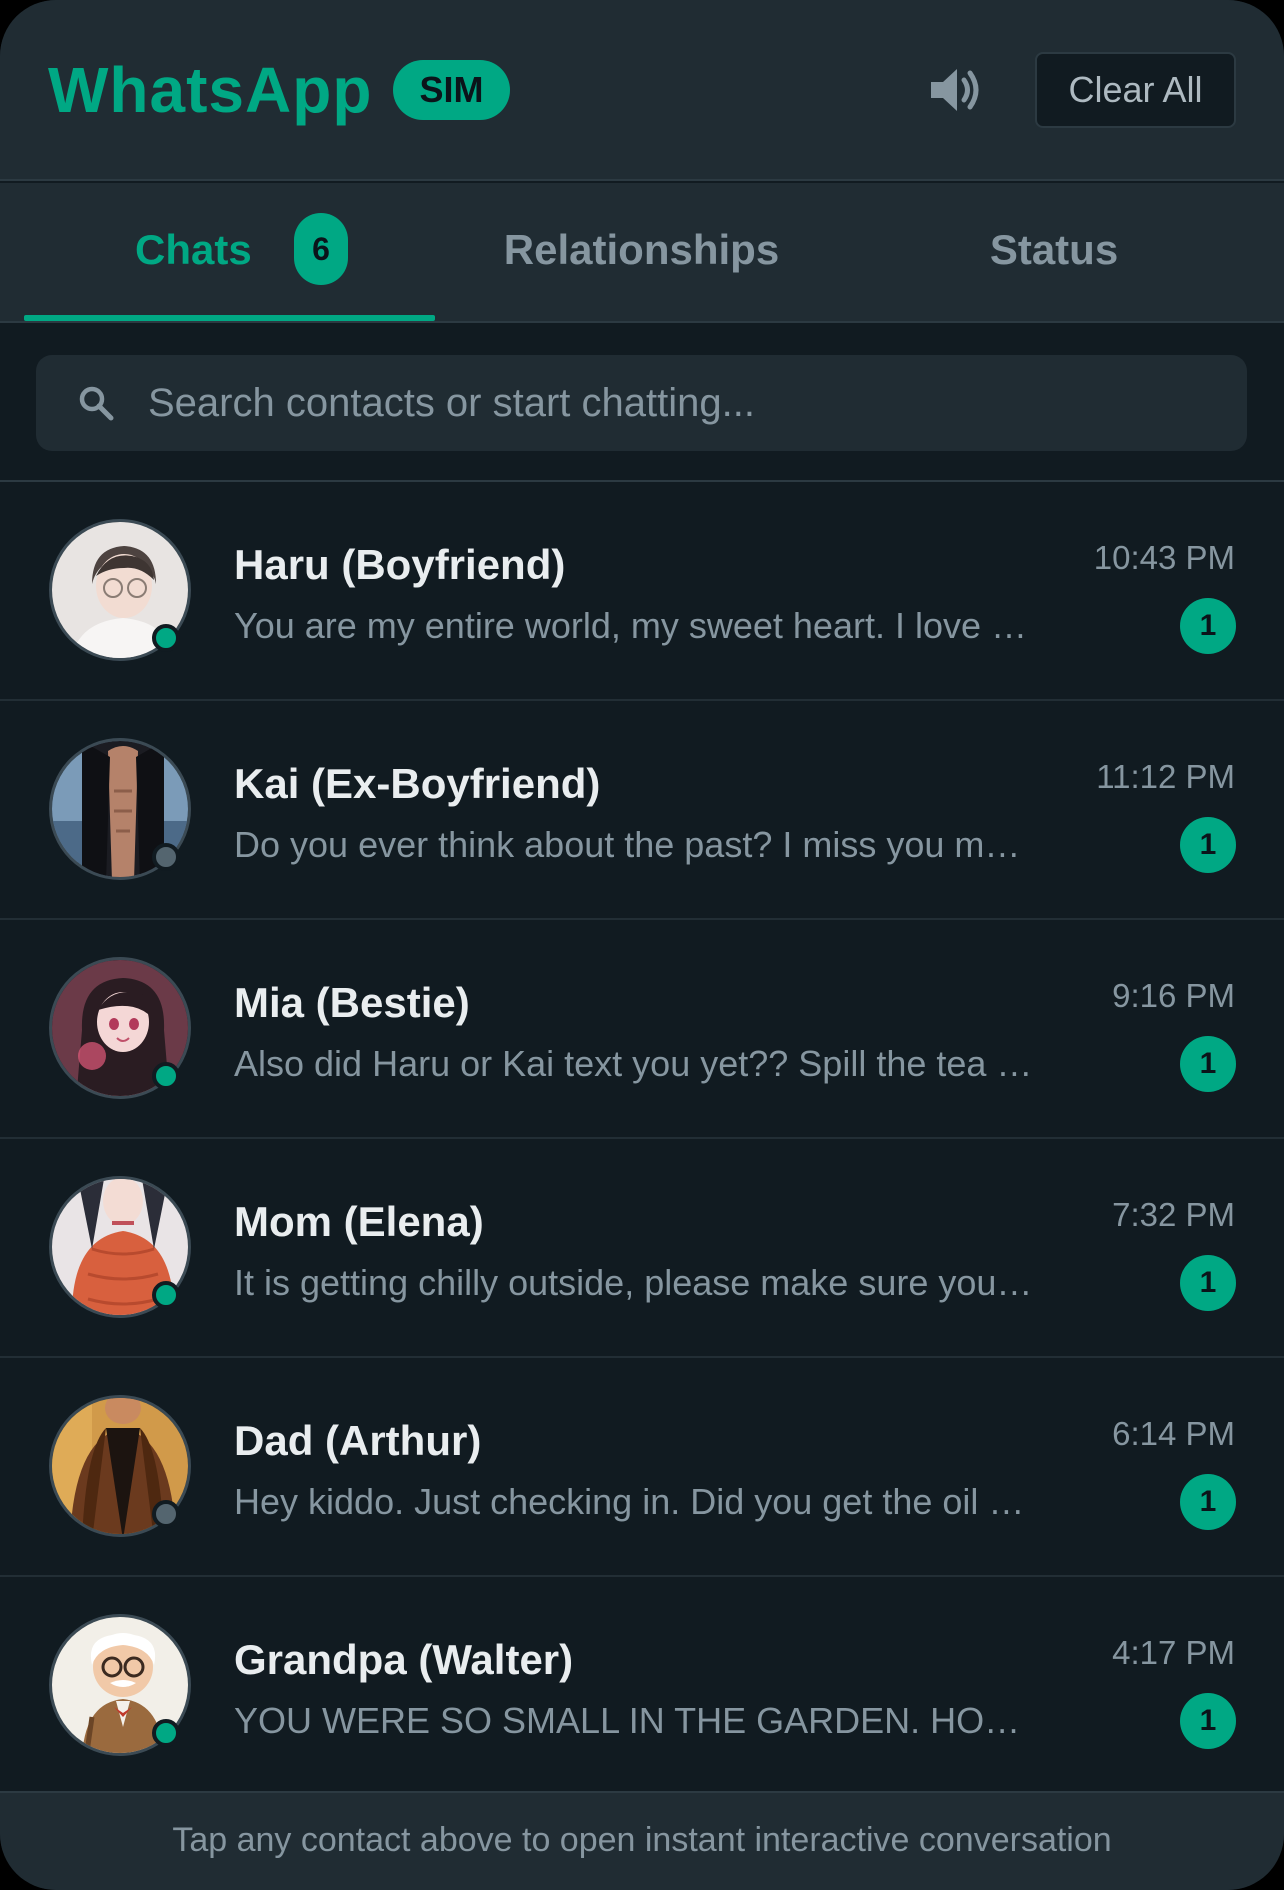  Describe the element at coordinates (352, 1002) in the screenshot. I see `contact-name: Mia (Bestie)` at that location.